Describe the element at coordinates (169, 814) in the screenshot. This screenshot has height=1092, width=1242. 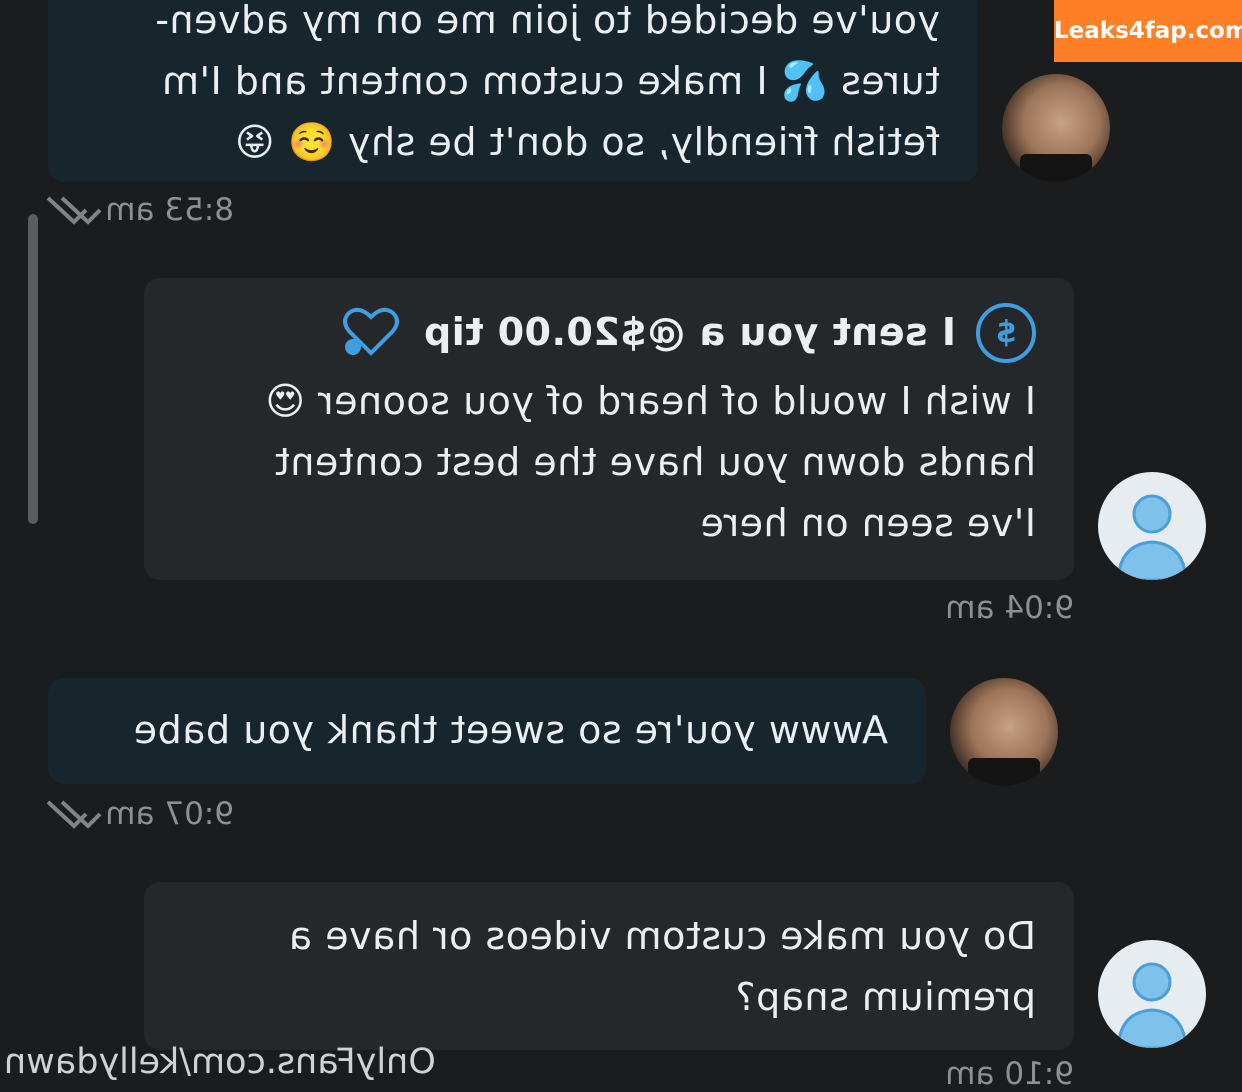
I see `message-time: 9:07 am` at that location.